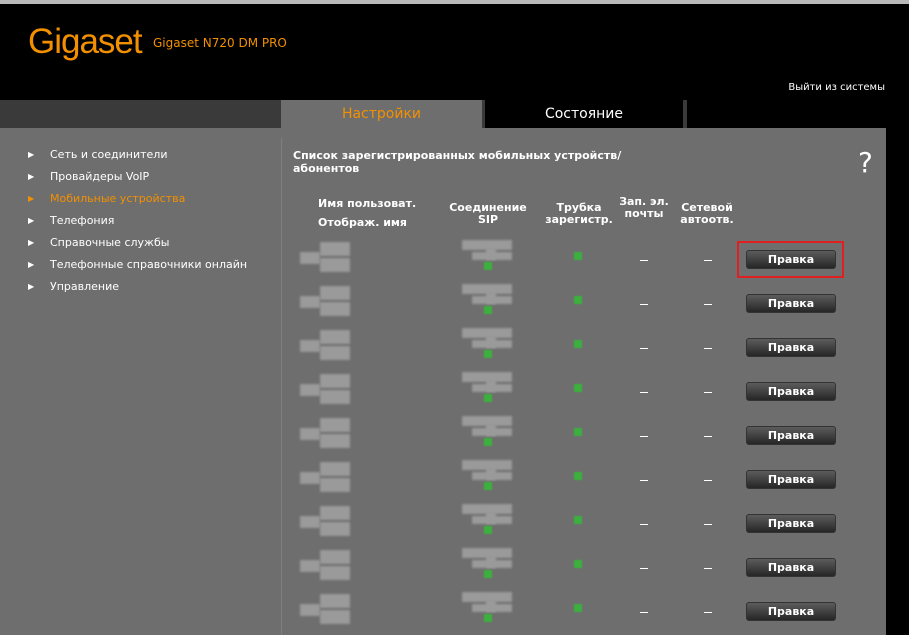 Image resolution: width=909 pixels, height=635 pixels. I want to click on sidebar-item-management: ▶ Управление, so click(153, 290).